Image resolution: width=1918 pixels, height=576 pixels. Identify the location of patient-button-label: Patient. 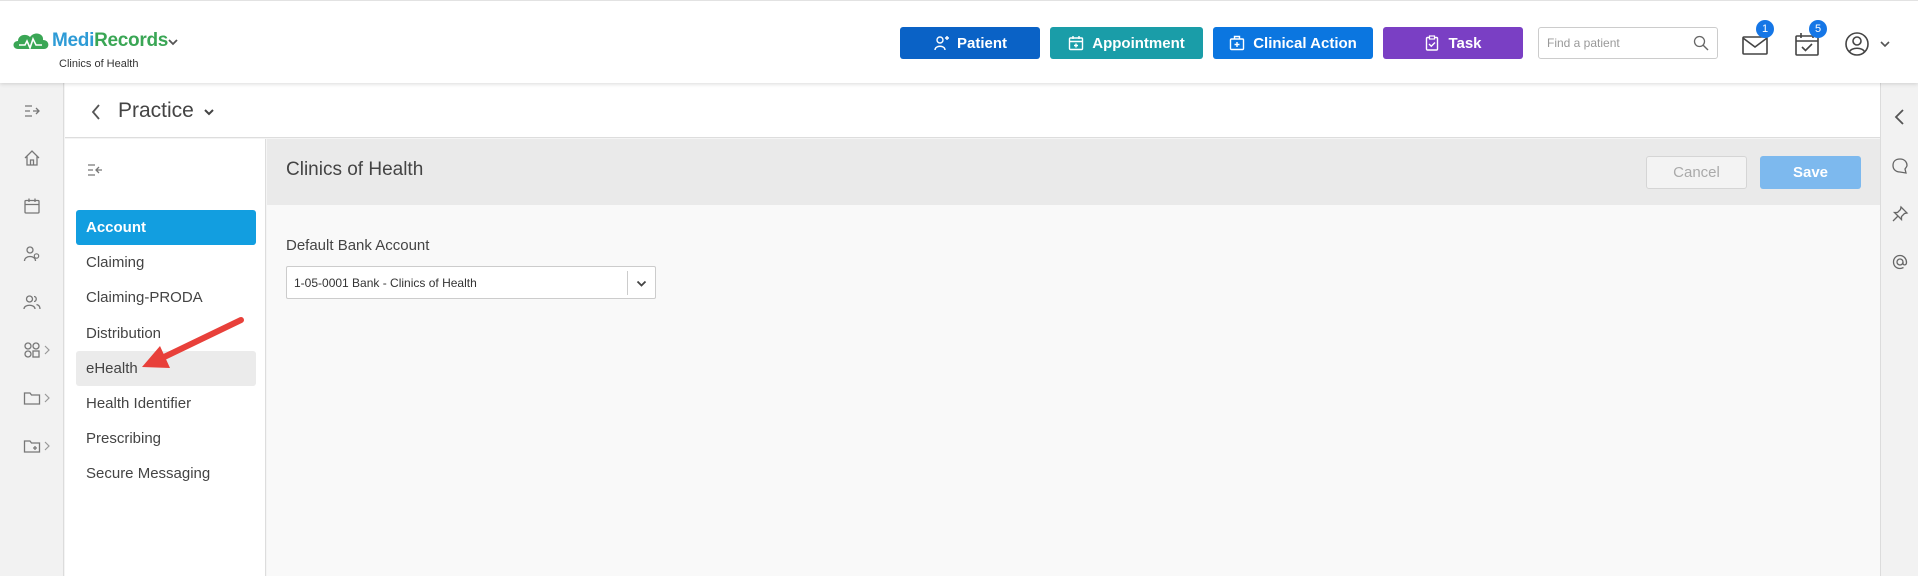
(981, 43).